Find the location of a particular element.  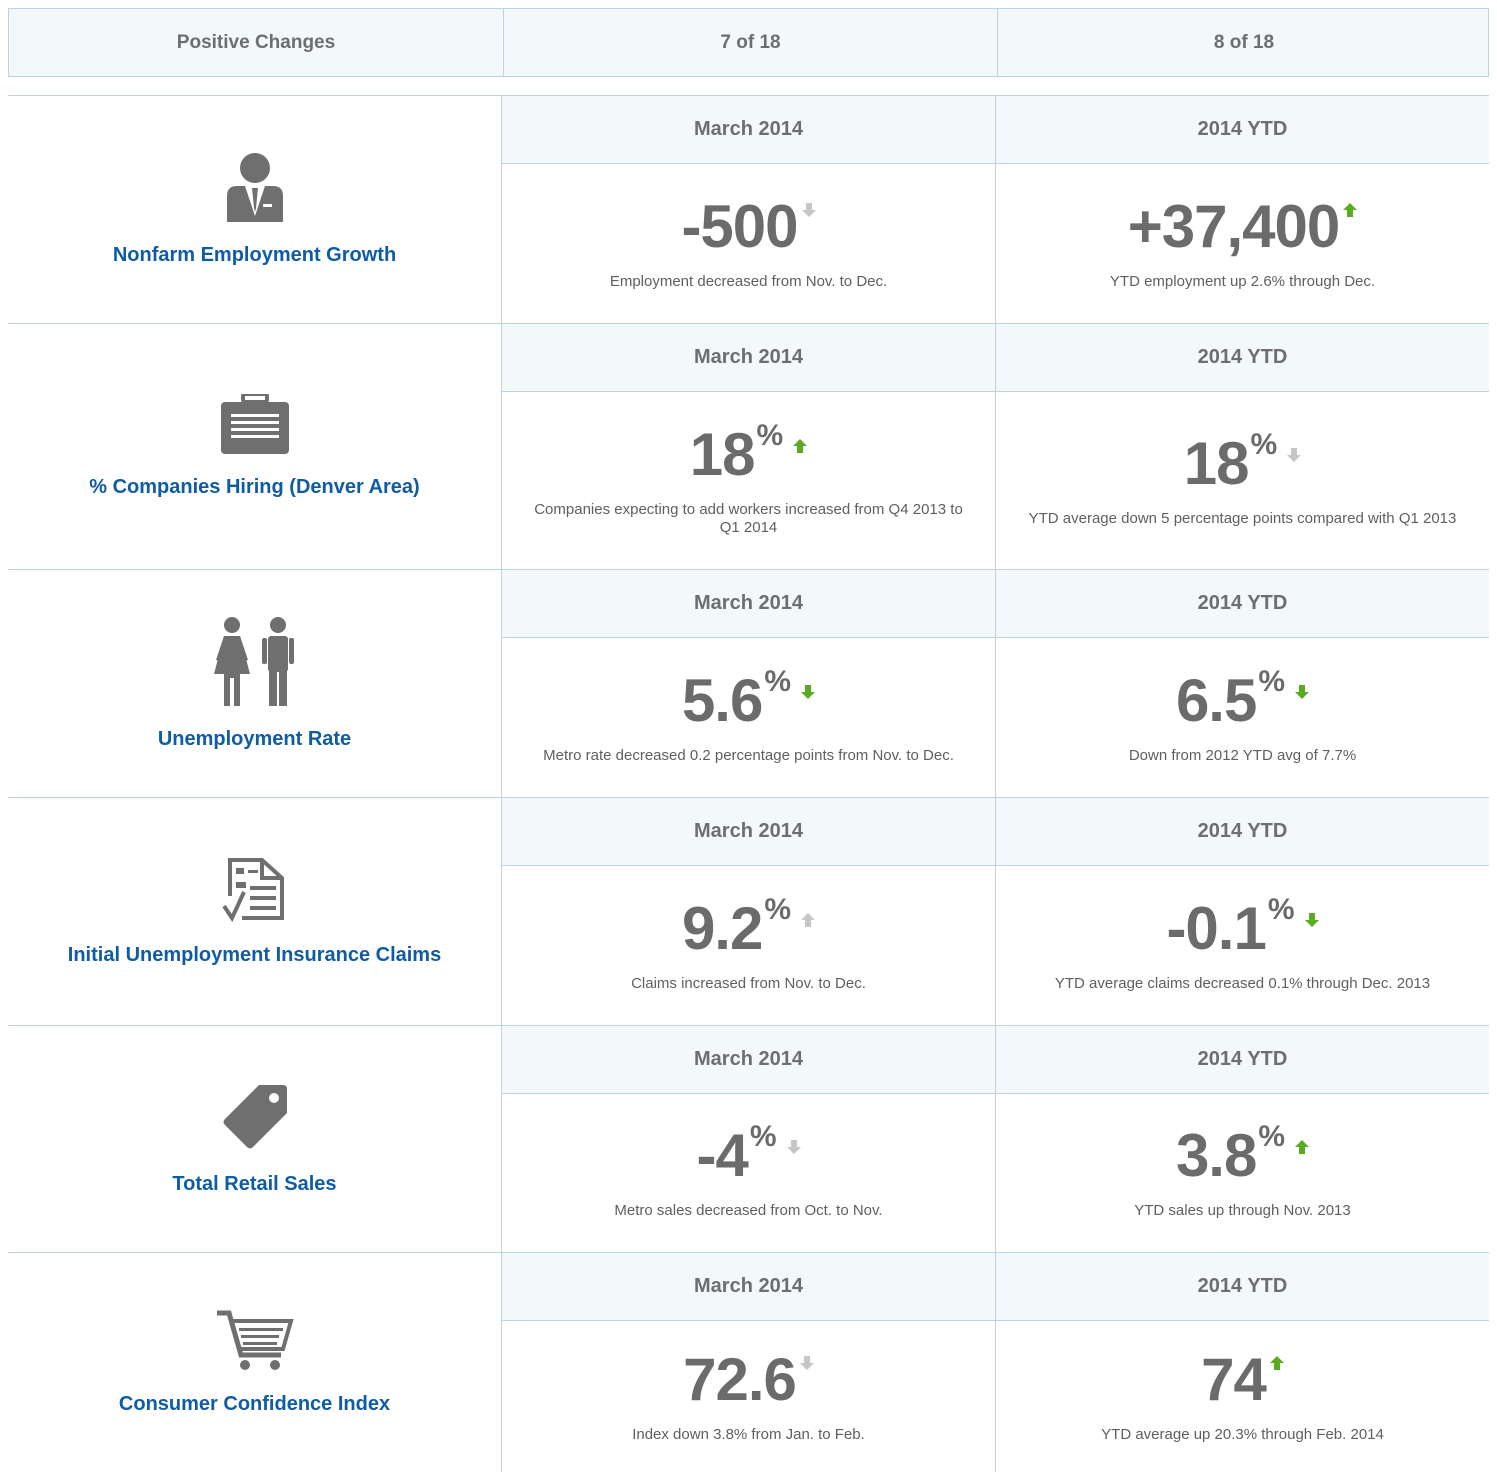

metric-value: 3.8 is located at coordinates (1216, 1155).